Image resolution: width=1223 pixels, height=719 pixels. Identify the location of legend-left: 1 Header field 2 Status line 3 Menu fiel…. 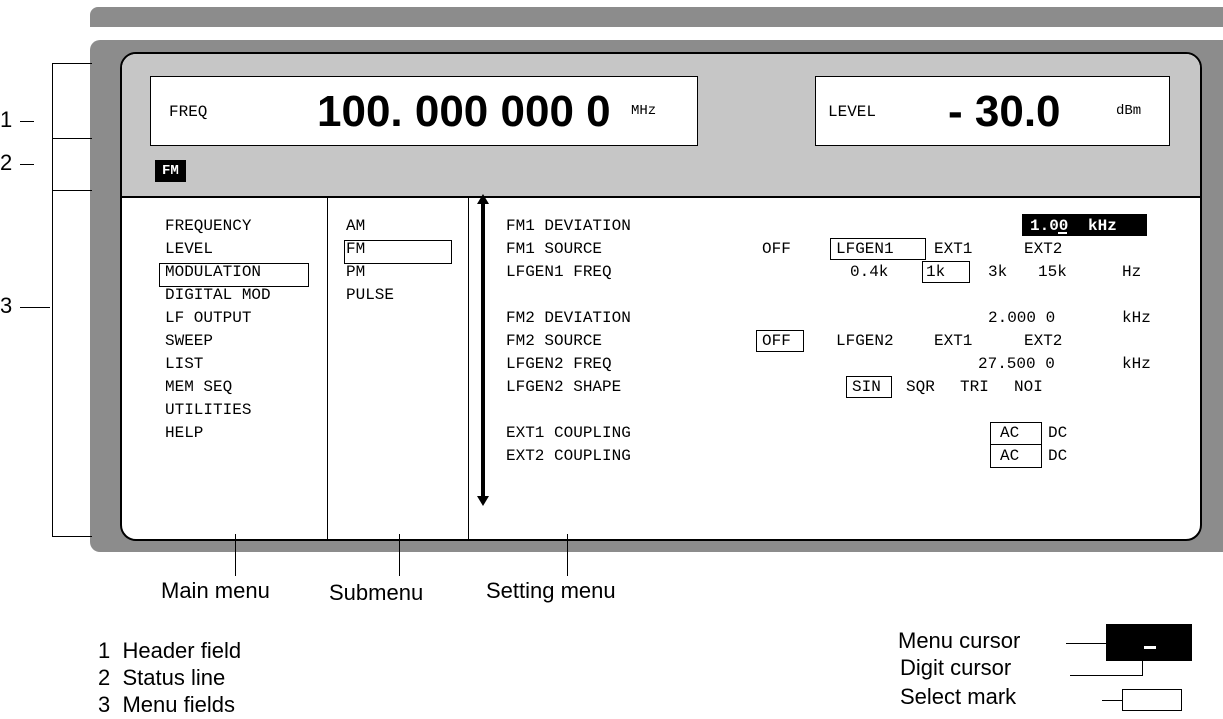
(169, 678).